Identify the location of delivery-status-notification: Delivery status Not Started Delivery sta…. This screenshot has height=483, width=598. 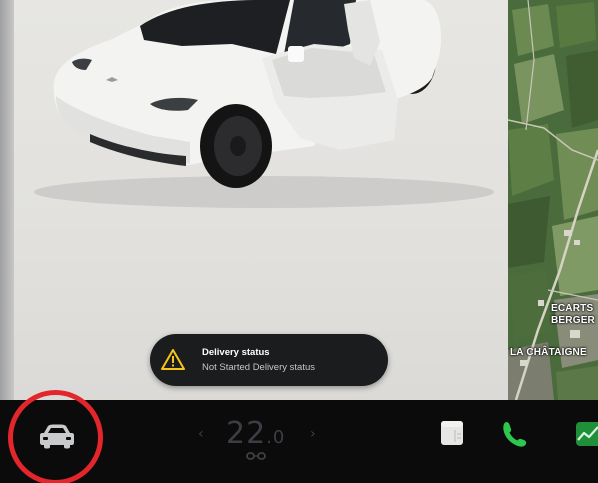
(269, 360).